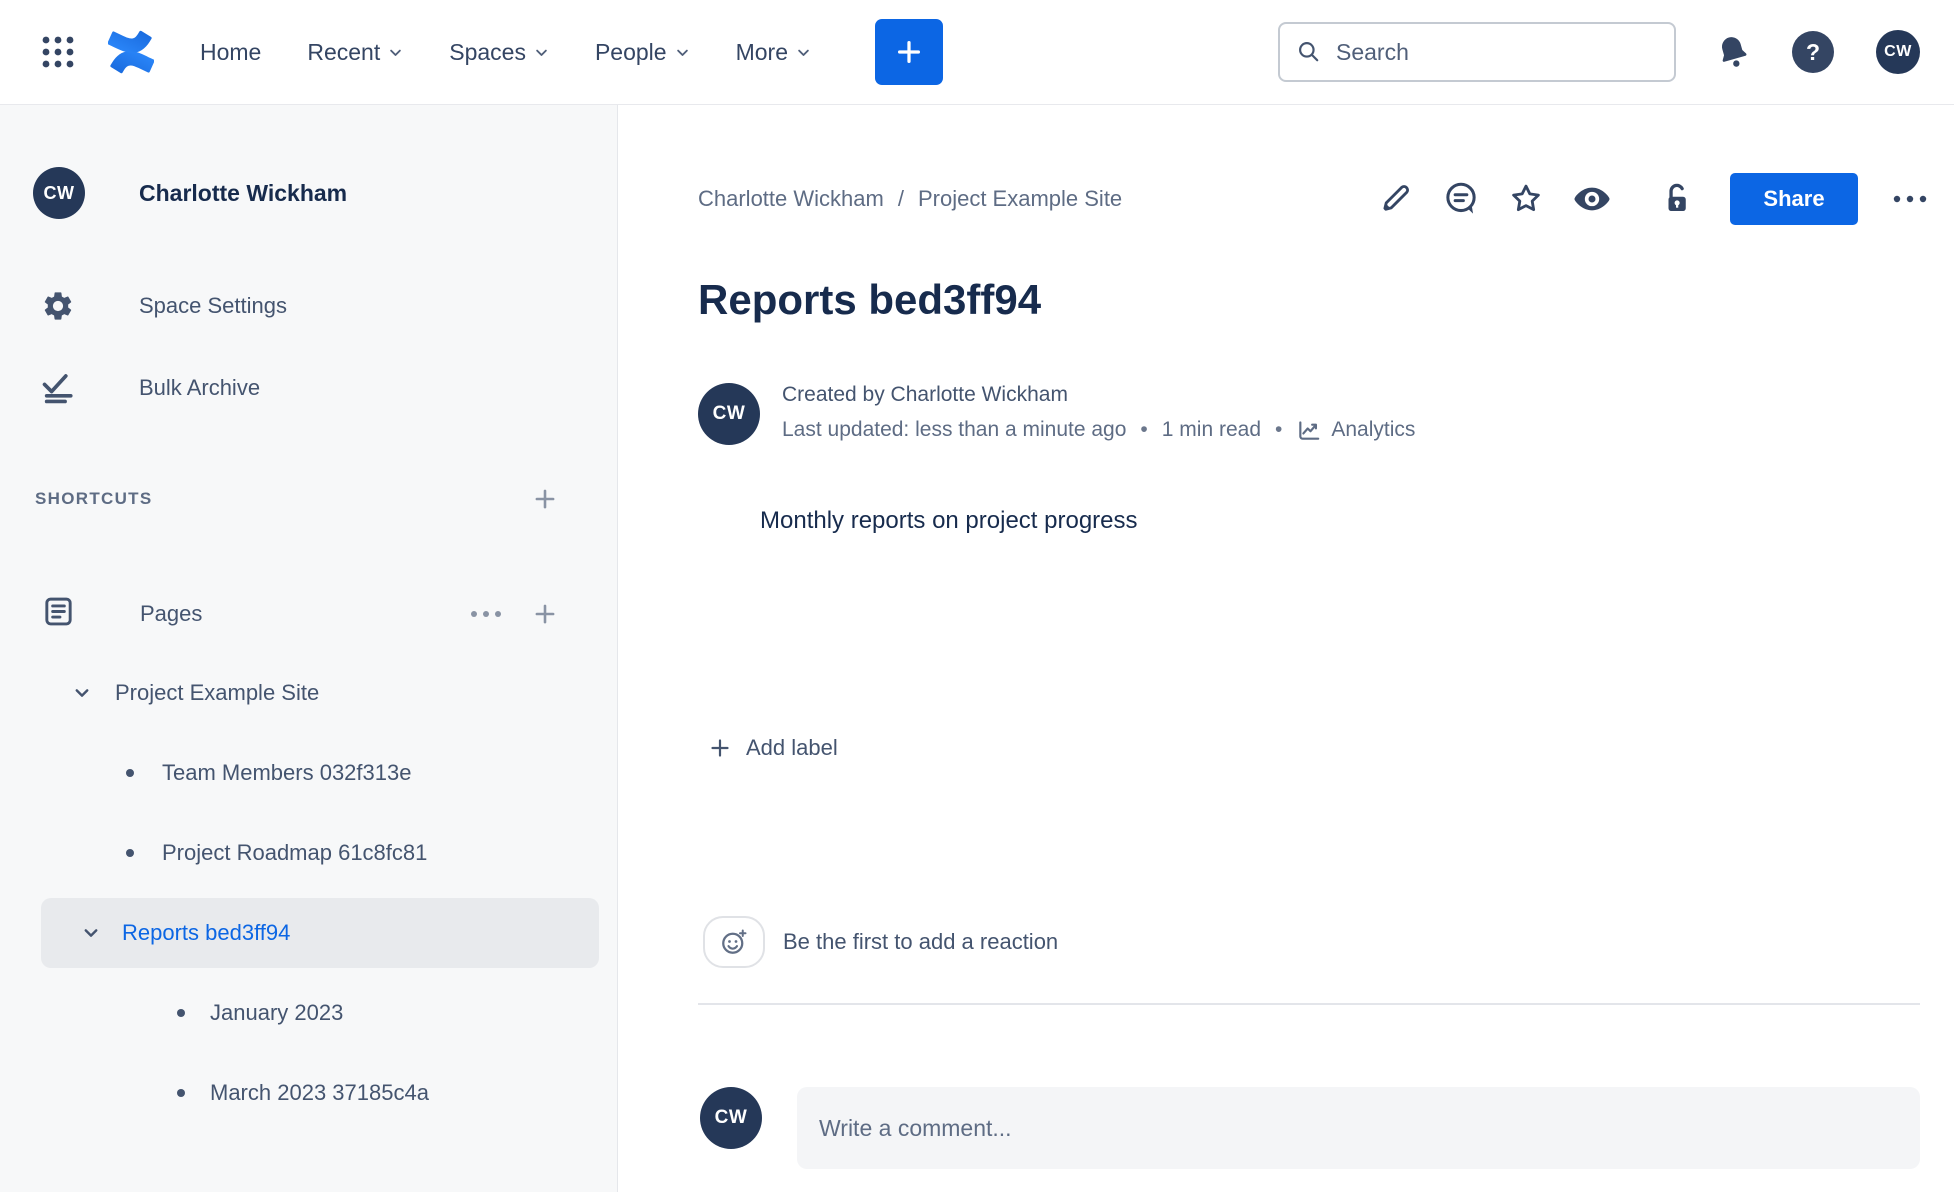 Image resolution: width=1954 pixels, height=1192 pixels. Describe the element at coordinates (630, 51) in the screenshot. I see `nav-people-label: People` at that location.